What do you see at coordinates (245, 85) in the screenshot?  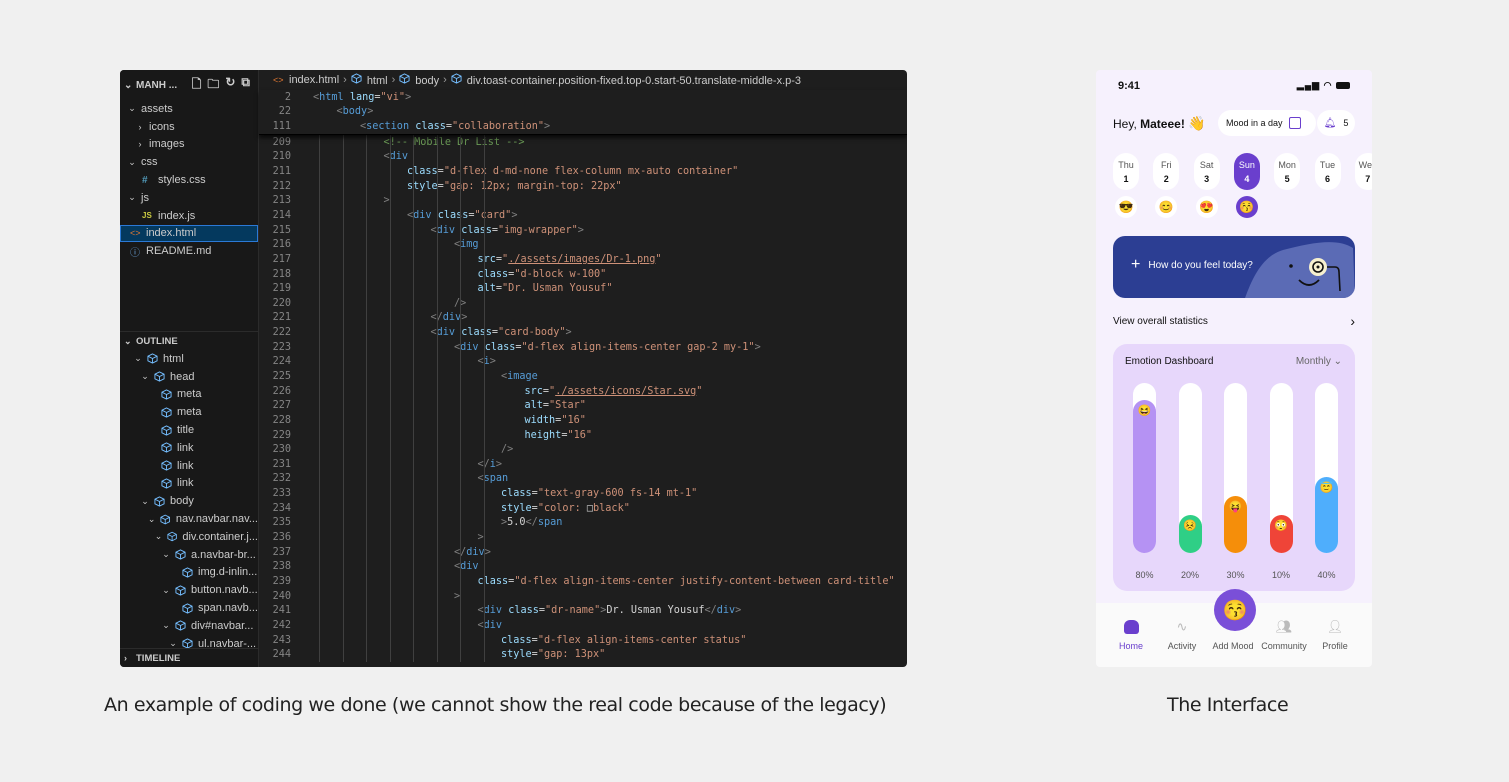 I see `collapse-all-icon: ⧉` at bounding box center [245, 85].